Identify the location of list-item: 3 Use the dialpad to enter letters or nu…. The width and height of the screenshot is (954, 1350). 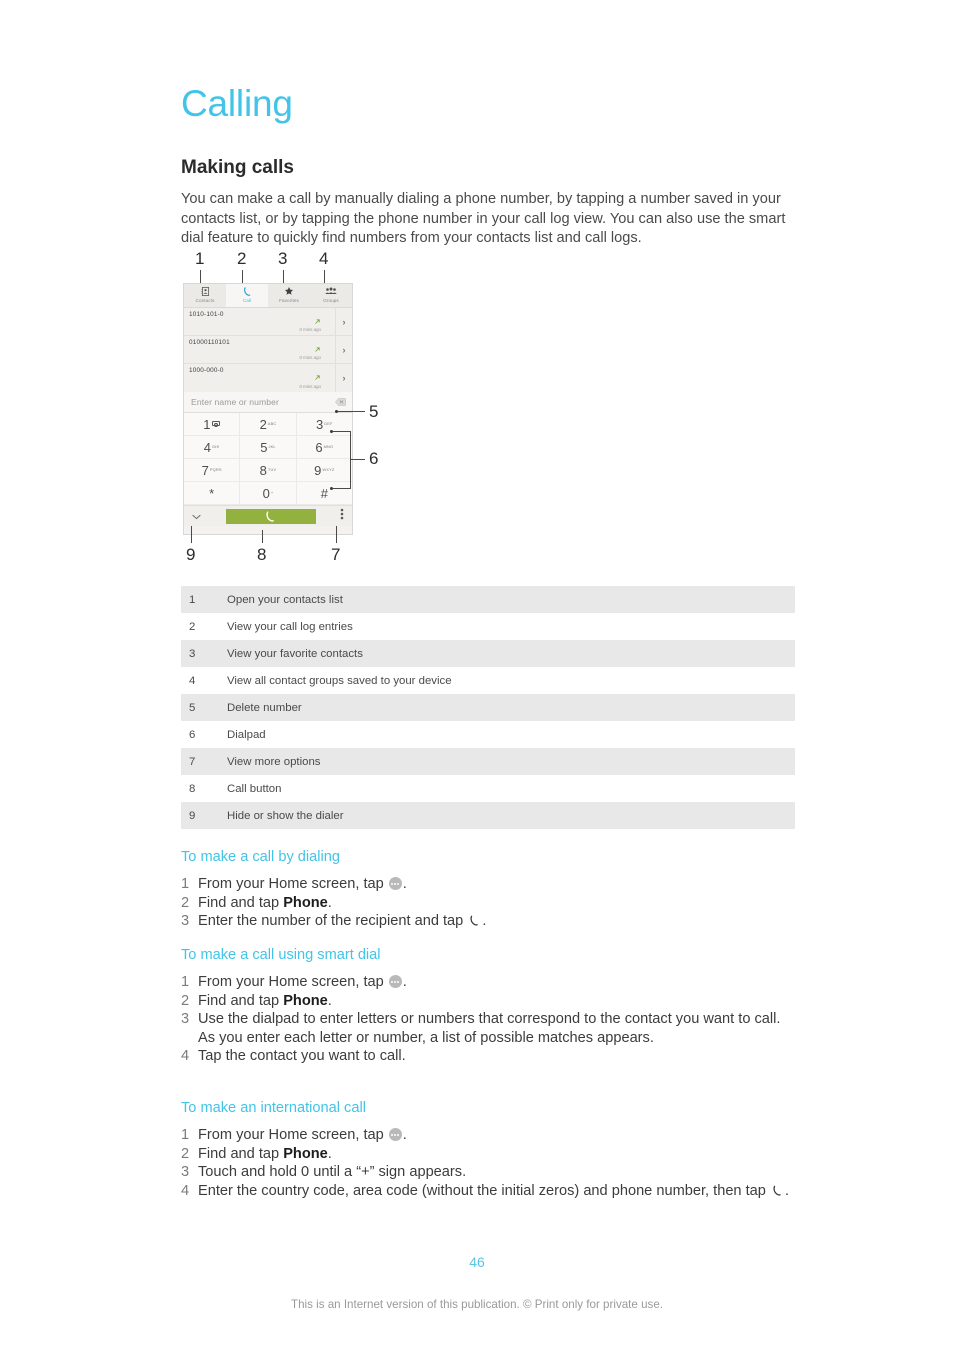
(488, 1028).